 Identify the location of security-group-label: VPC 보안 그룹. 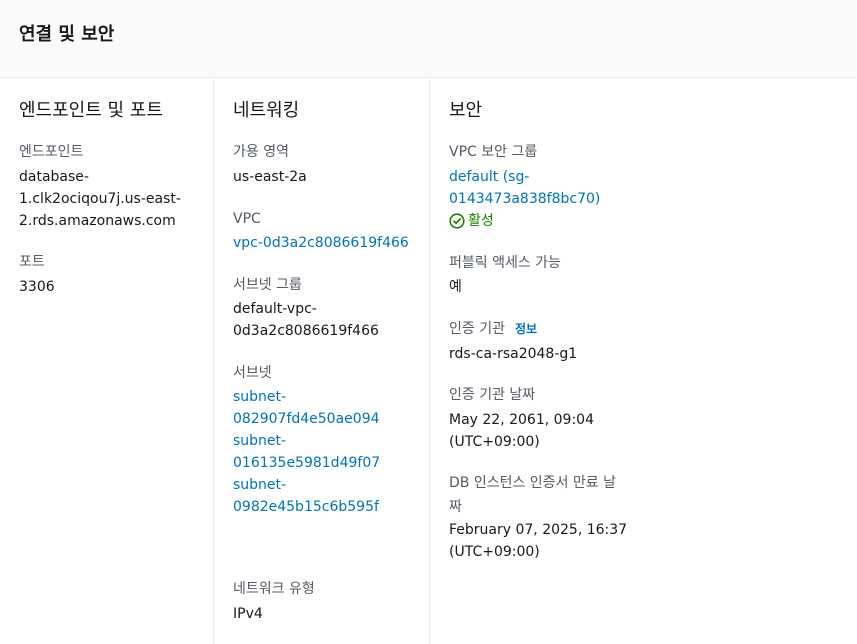
(493, 152).